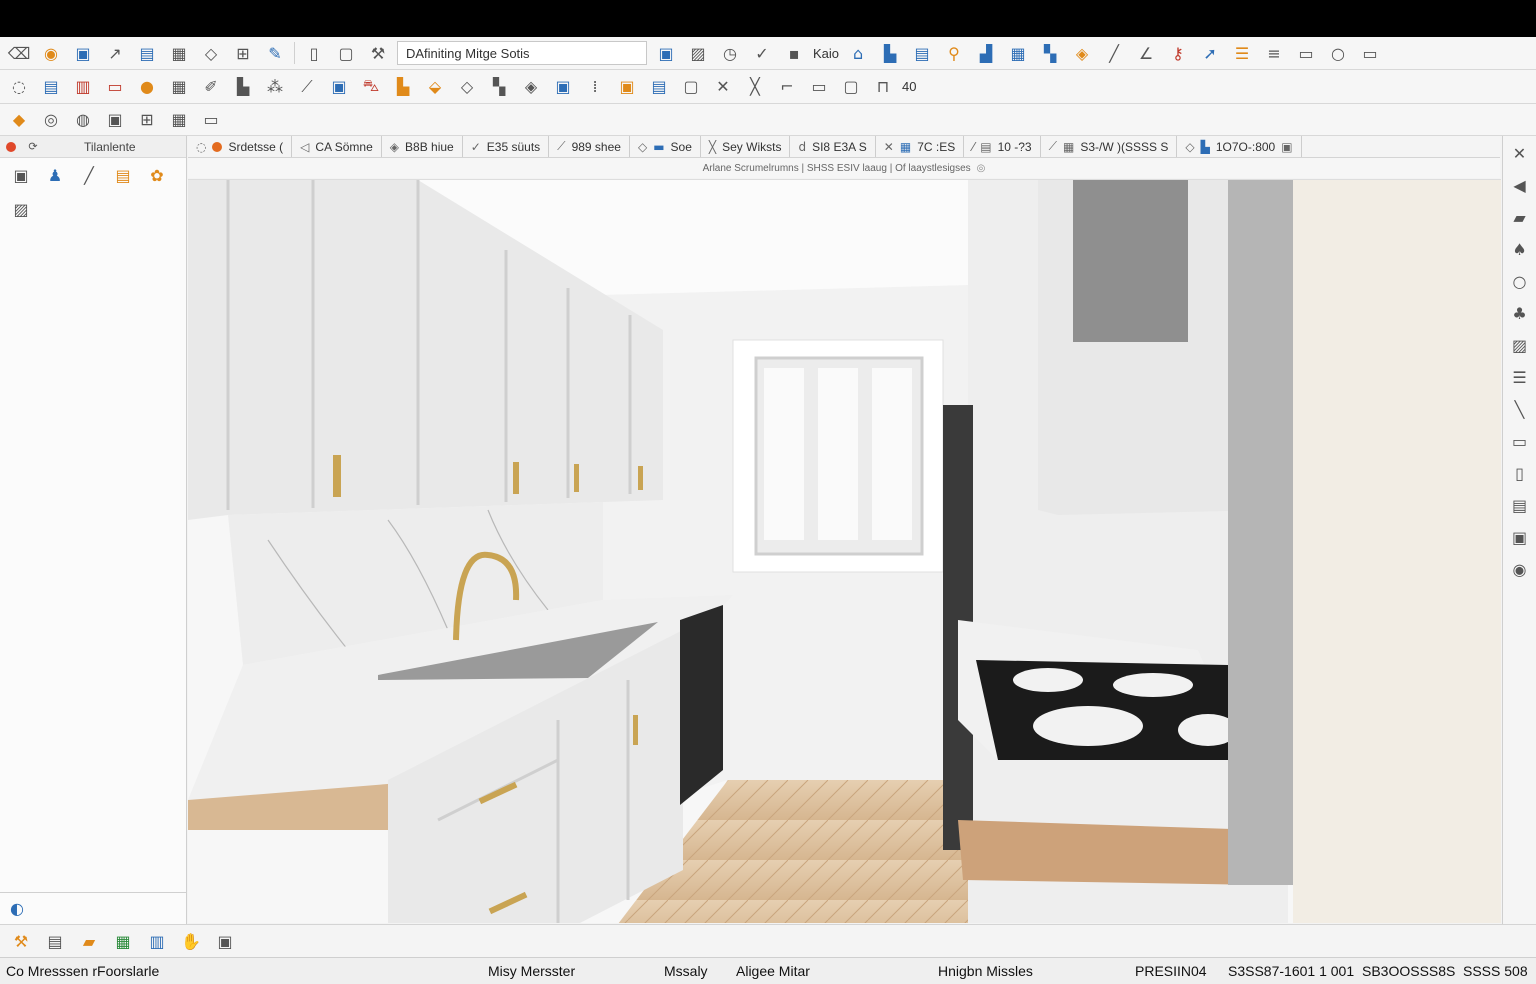 The image size is (1536, 984). Describe the element at coordinates (314, 53) in the screenshot. I see `document-icon: ▯` at that location.